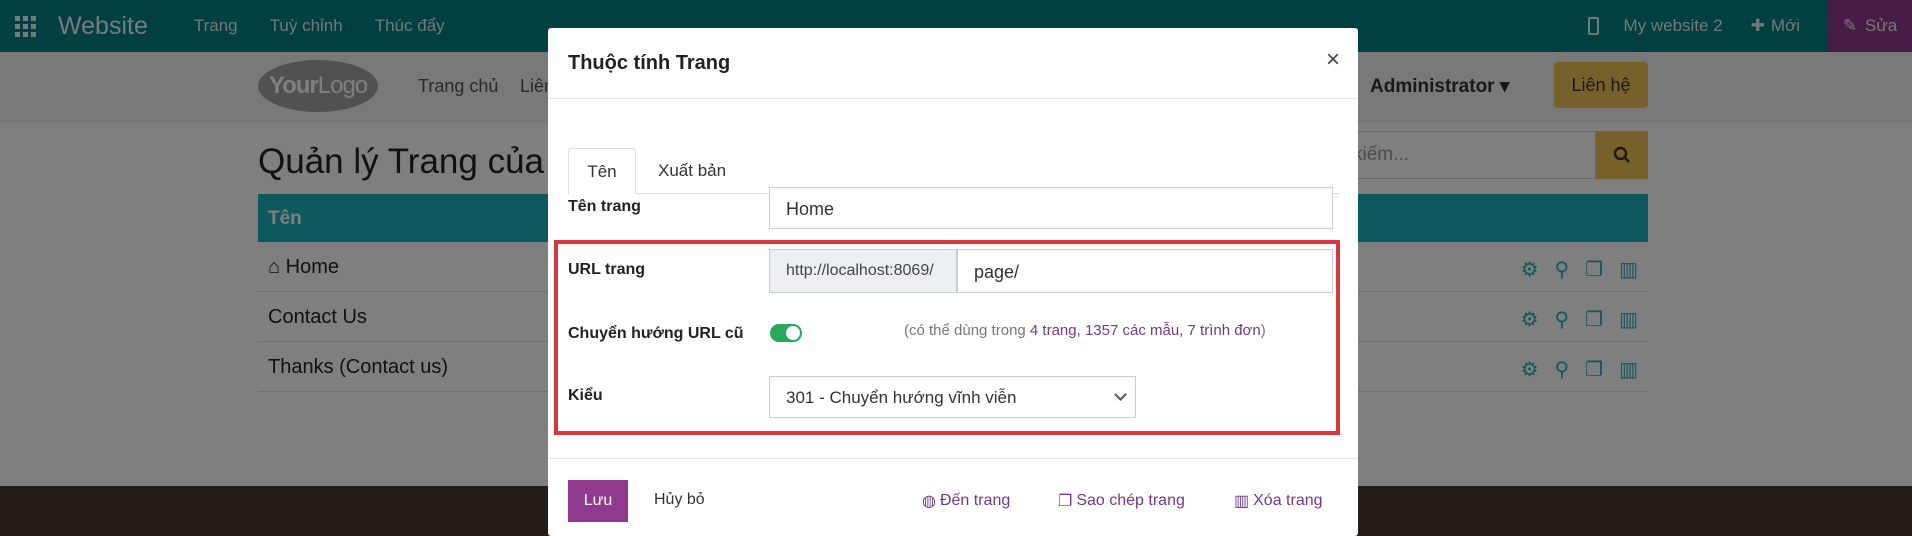 The height and width of the screenshot is (536, 1912). I want to click on clone-page-link: ❐ Sao chép trang, so click(1121, 501).